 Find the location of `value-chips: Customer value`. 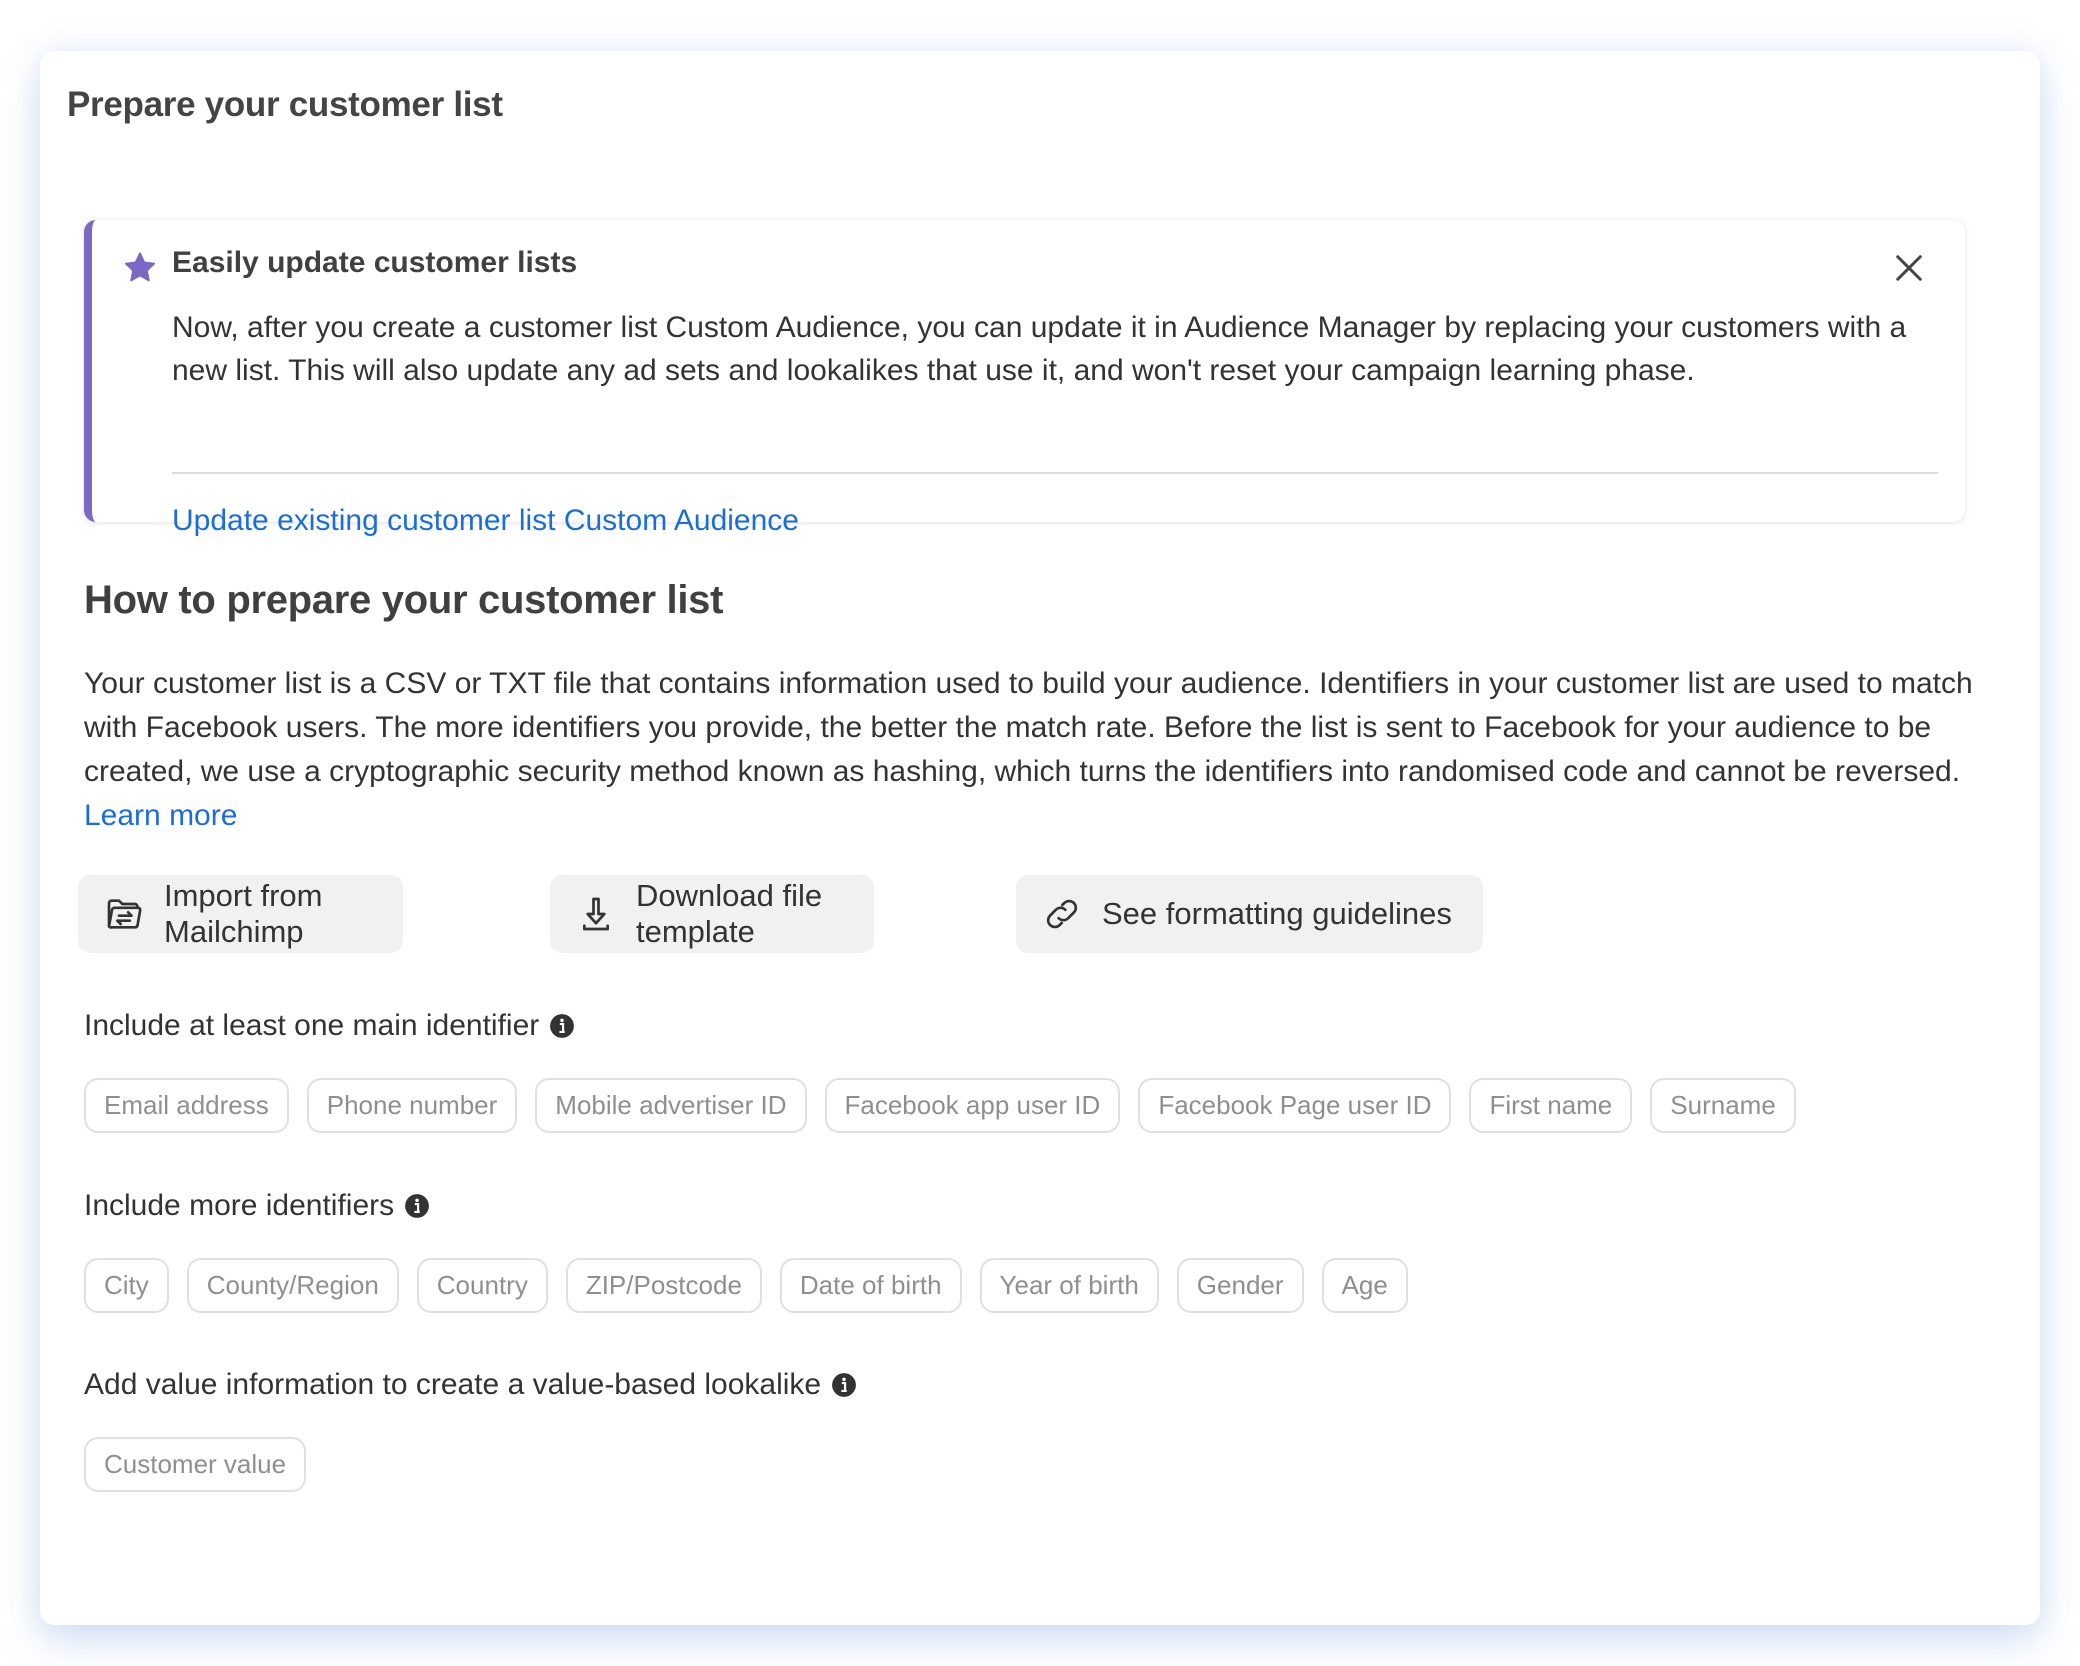

value-chips: Customer value is located at coordinates (195, 1464).